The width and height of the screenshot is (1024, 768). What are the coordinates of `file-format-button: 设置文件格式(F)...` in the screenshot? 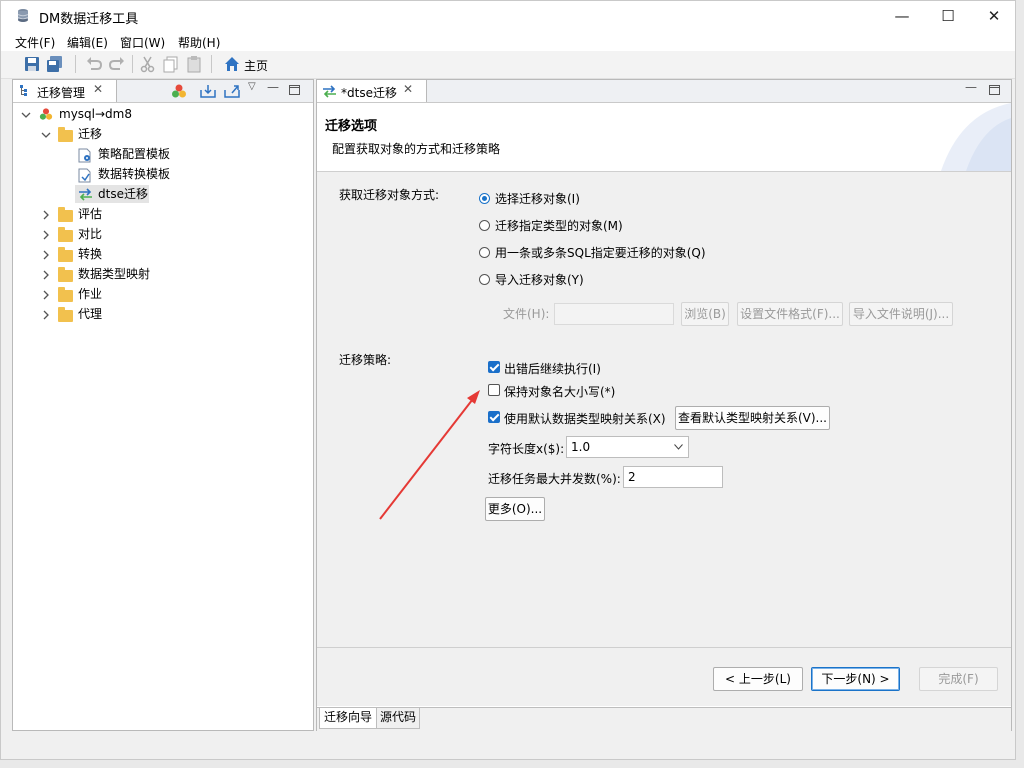 It's located at (790, 314).